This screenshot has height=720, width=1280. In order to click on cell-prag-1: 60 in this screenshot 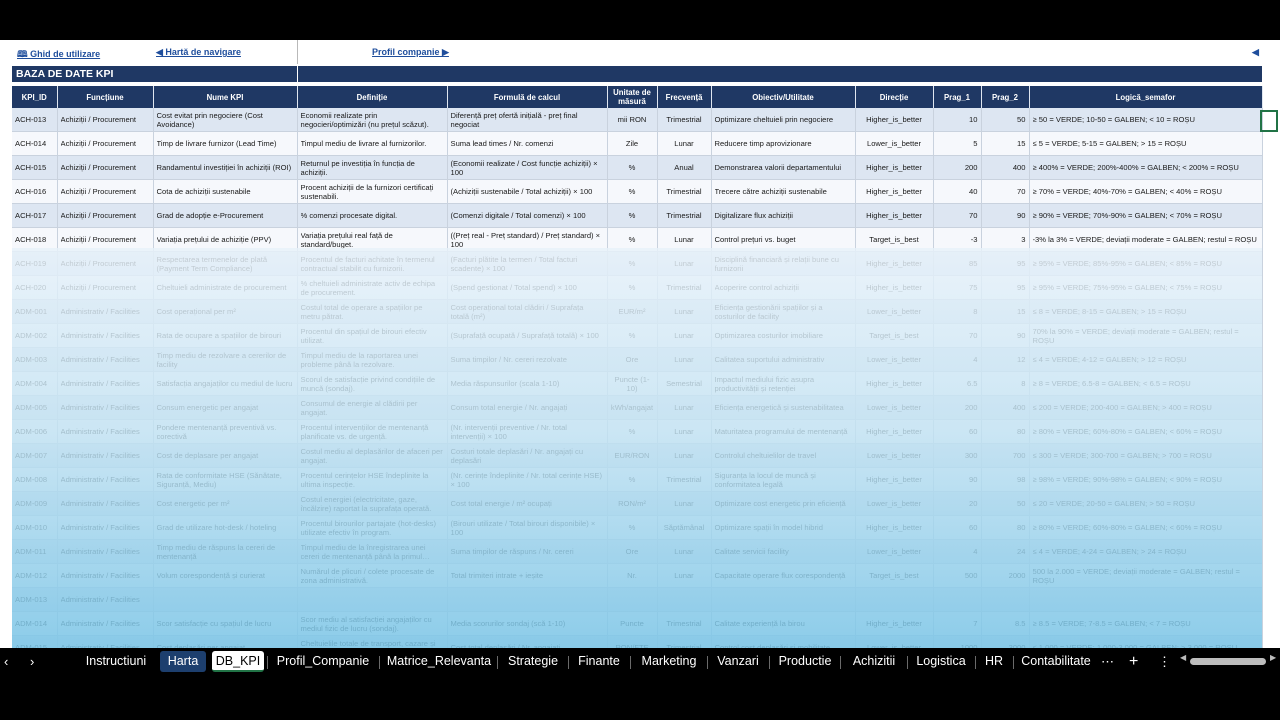, I will do `click(957, 431)`.